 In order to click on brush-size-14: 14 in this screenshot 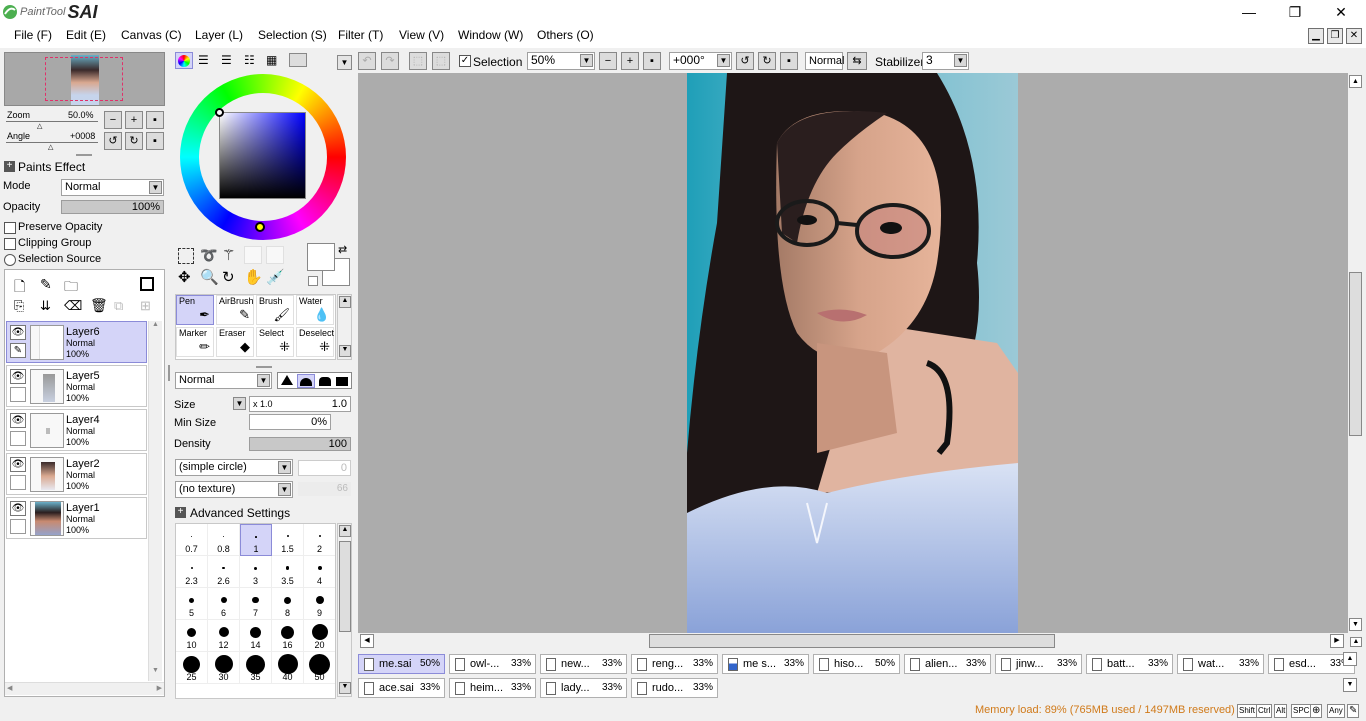, I will do `click(256, 636)`.